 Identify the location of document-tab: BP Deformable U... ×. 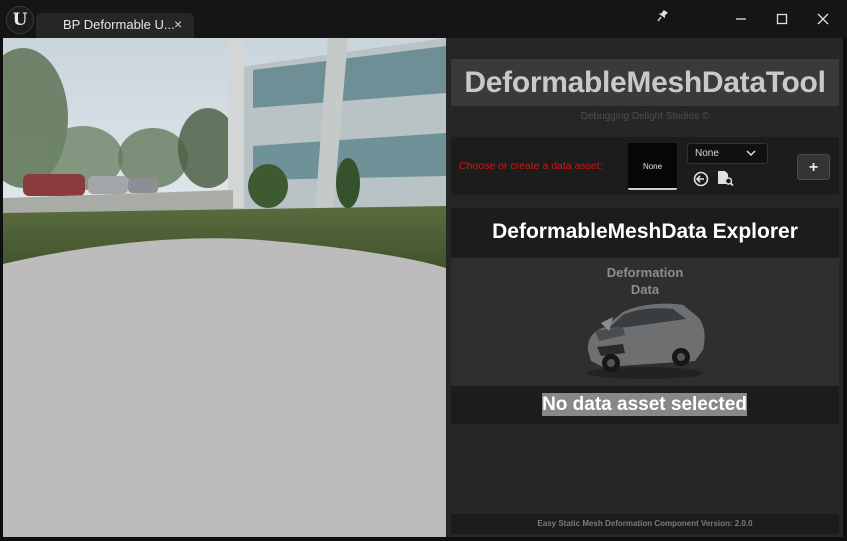
(115, 25).